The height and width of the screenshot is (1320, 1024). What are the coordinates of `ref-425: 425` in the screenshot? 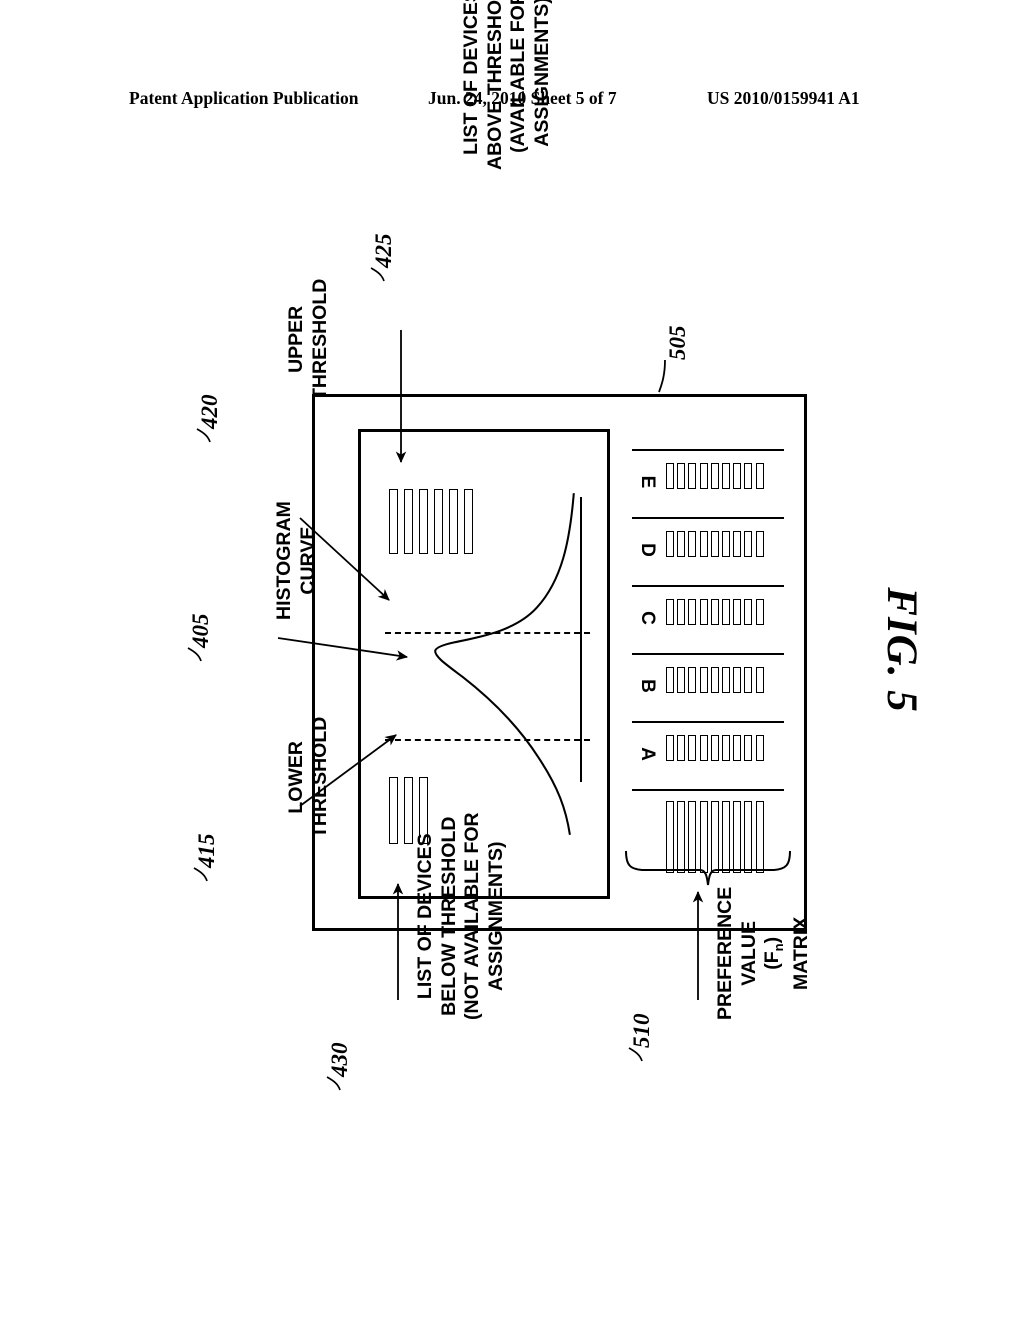 It's located at (383, 251).